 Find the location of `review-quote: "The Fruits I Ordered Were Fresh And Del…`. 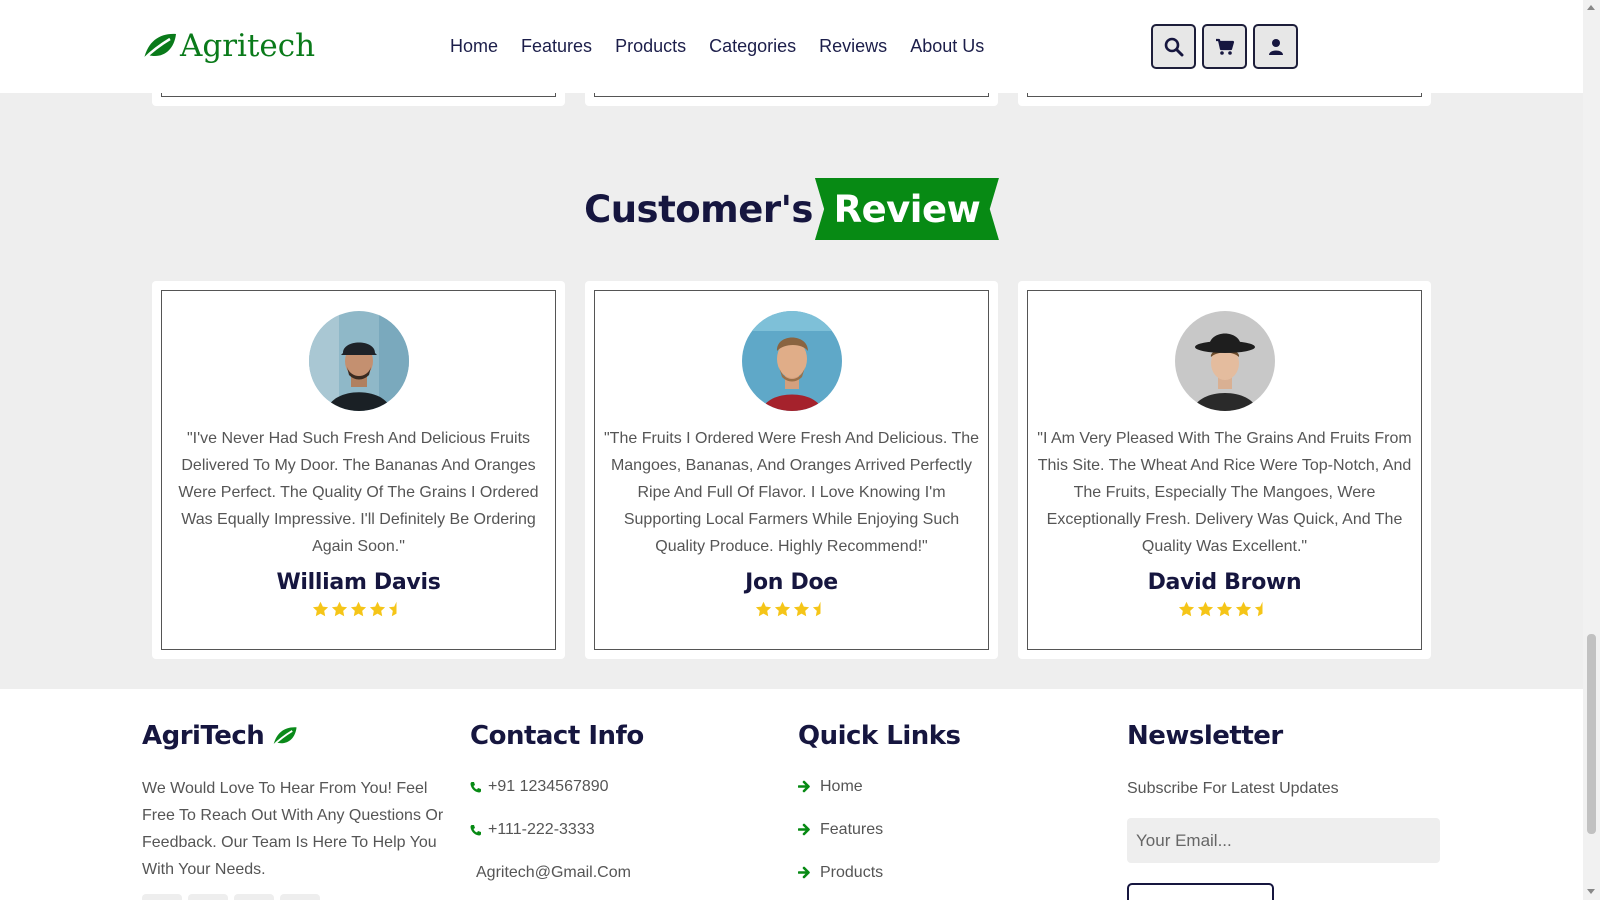

review-quote: "The Fruits I Ordered Were Fresh And Del… is located at coordinates (792, 492).